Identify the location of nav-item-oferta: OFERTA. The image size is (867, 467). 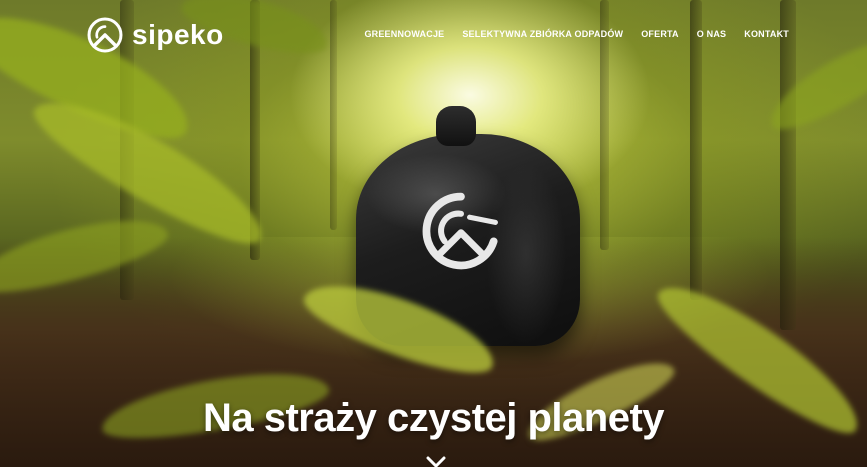
(660, 34).